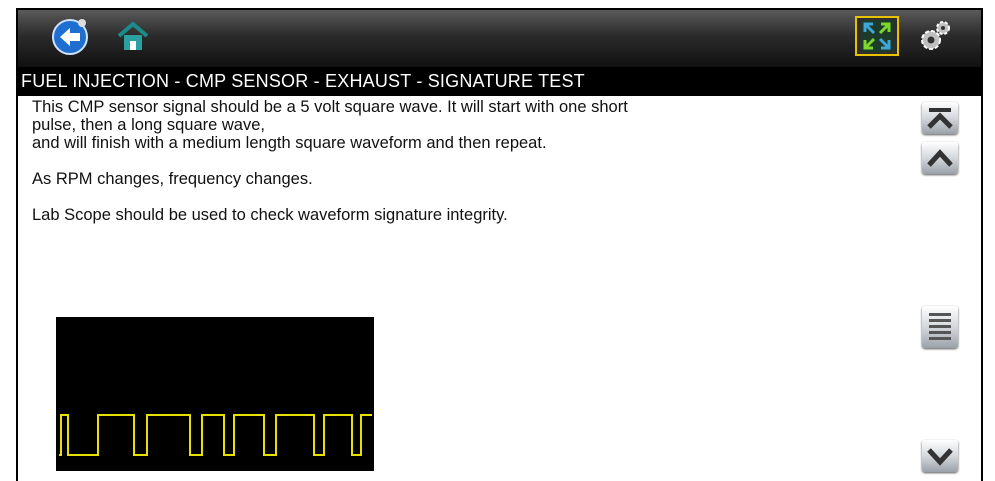 This screenshot has height=481, width=995. What do you see at coordinates (499, 38) in the screenshot?
I see `toolbar` at bounding box center [499, 38].